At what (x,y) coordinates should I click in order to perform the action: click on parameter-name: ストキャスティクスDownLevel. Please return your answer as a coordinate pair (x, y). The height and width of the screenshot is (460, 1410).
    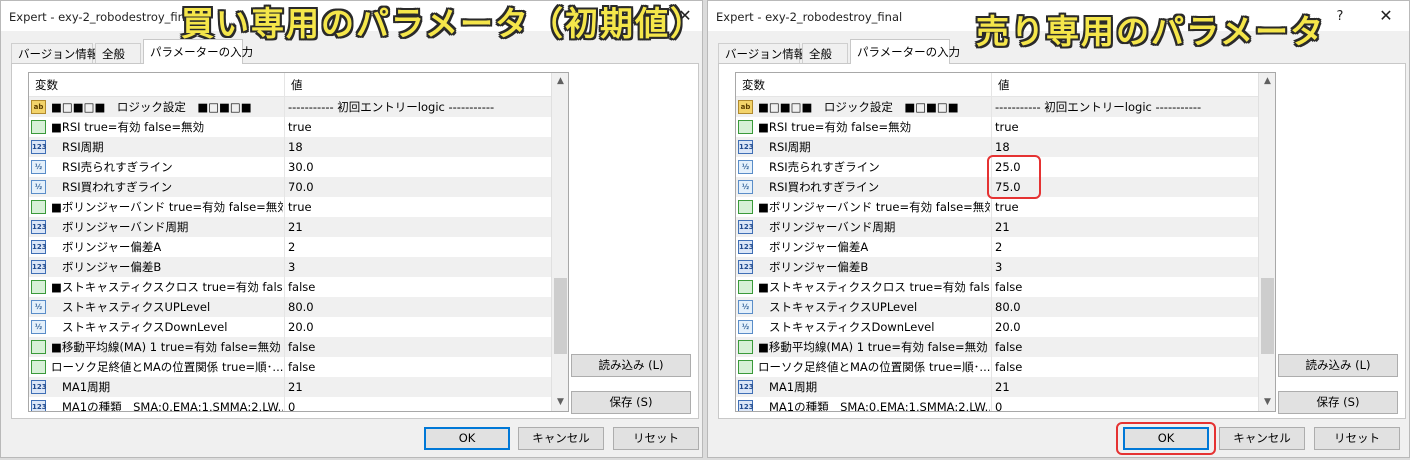
    Looking at the image, I should click on (852, 327).